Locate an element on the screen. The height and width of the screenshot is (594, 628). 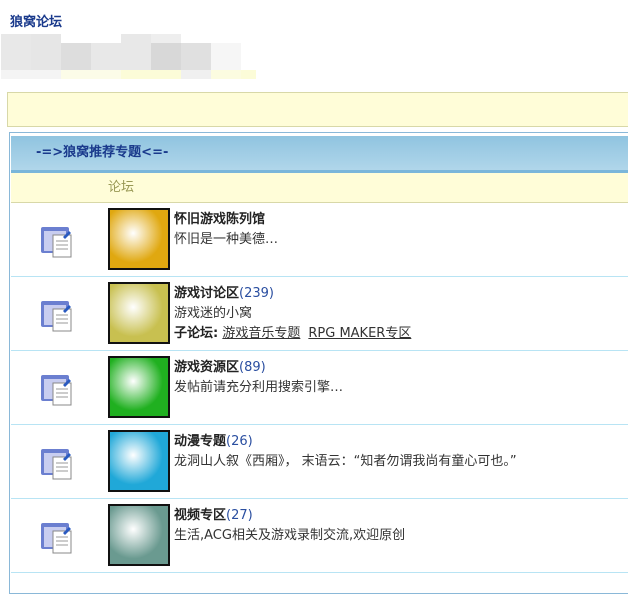
forum-description: 游戏迷的小窝 is located at coordinates (213, 313).